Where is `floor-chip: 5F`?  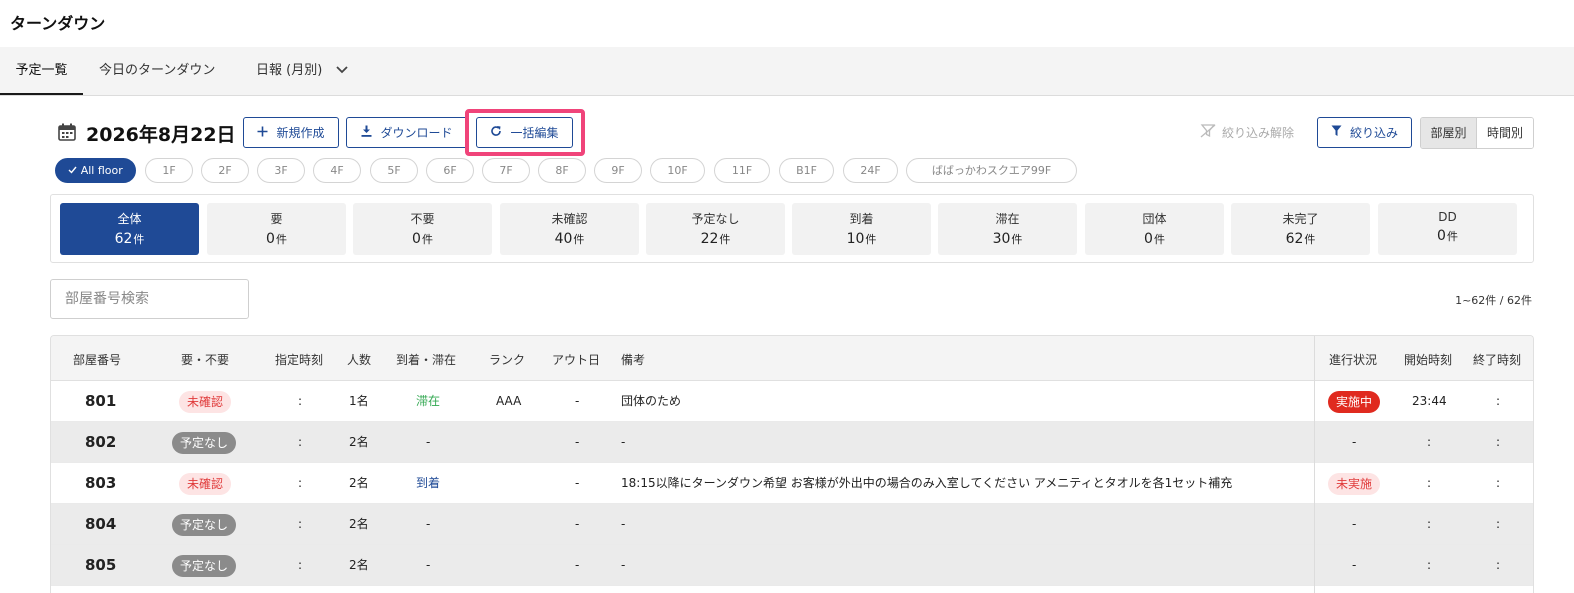
floor-chip: 5F is located at coordinates (394, 170).